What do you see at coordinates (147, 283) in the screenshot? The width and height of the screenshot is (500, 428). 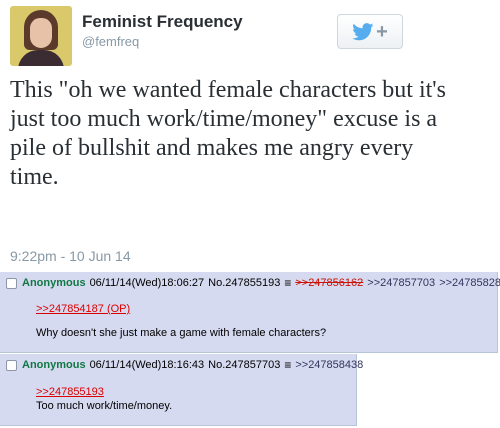 I see `post-datetime: 06/11/14(Wed)18:06:27` at bounding box center [147, 283].